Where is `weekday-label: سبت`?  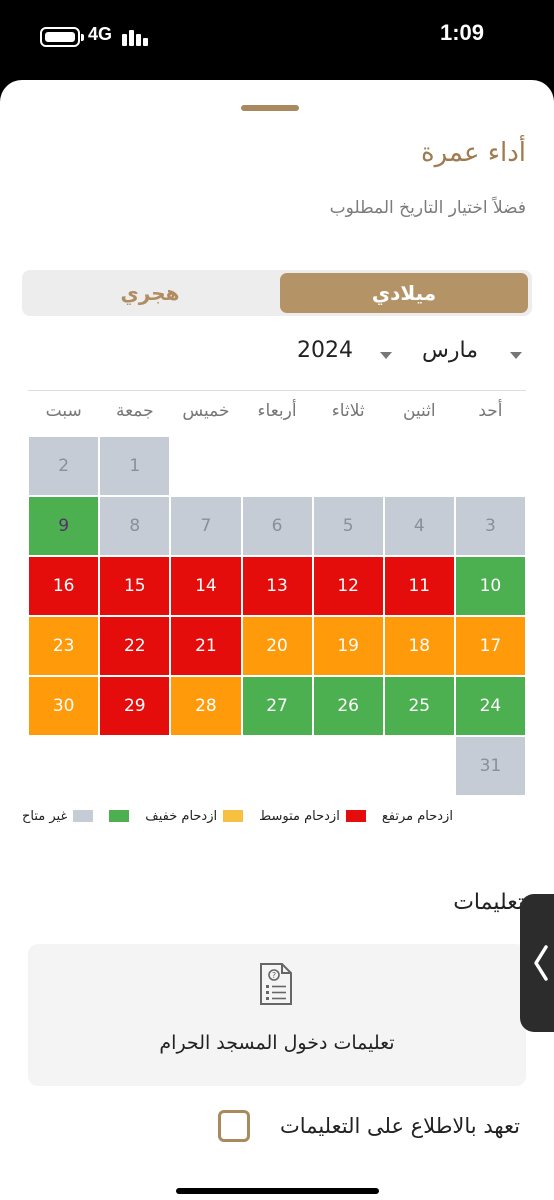
weekday-label: سبت is located at coordinates (63, 411).